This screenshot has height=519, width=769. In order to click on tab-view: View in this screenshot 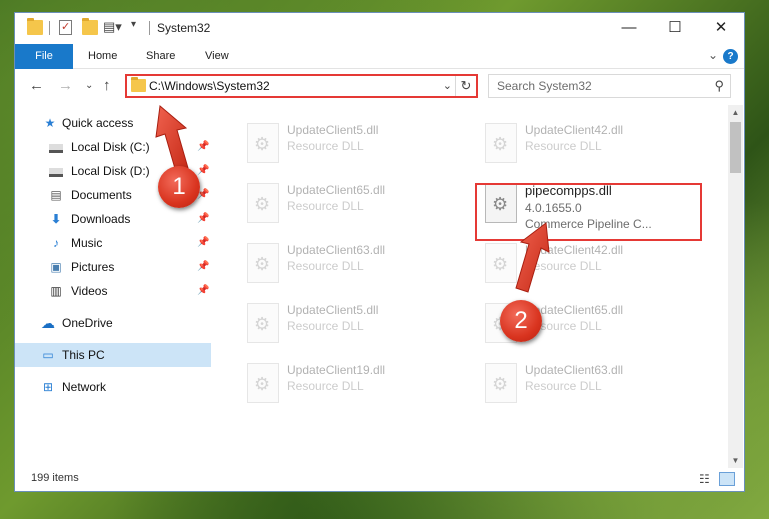, I will do `click(217, 56)`.